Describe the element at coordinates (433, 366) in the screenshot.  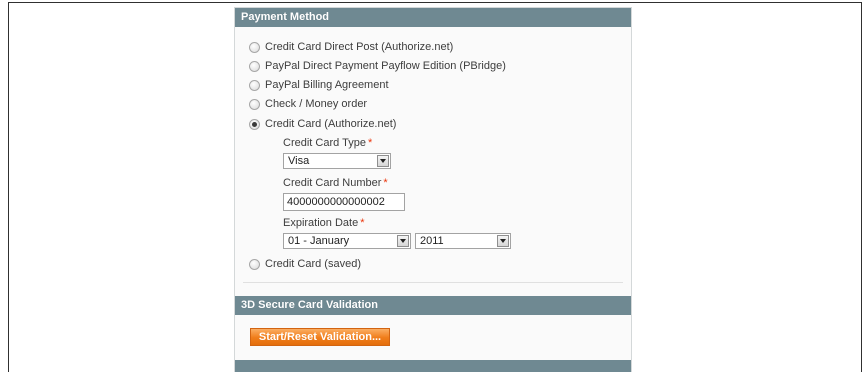
I see `bottom-bar` at that location.